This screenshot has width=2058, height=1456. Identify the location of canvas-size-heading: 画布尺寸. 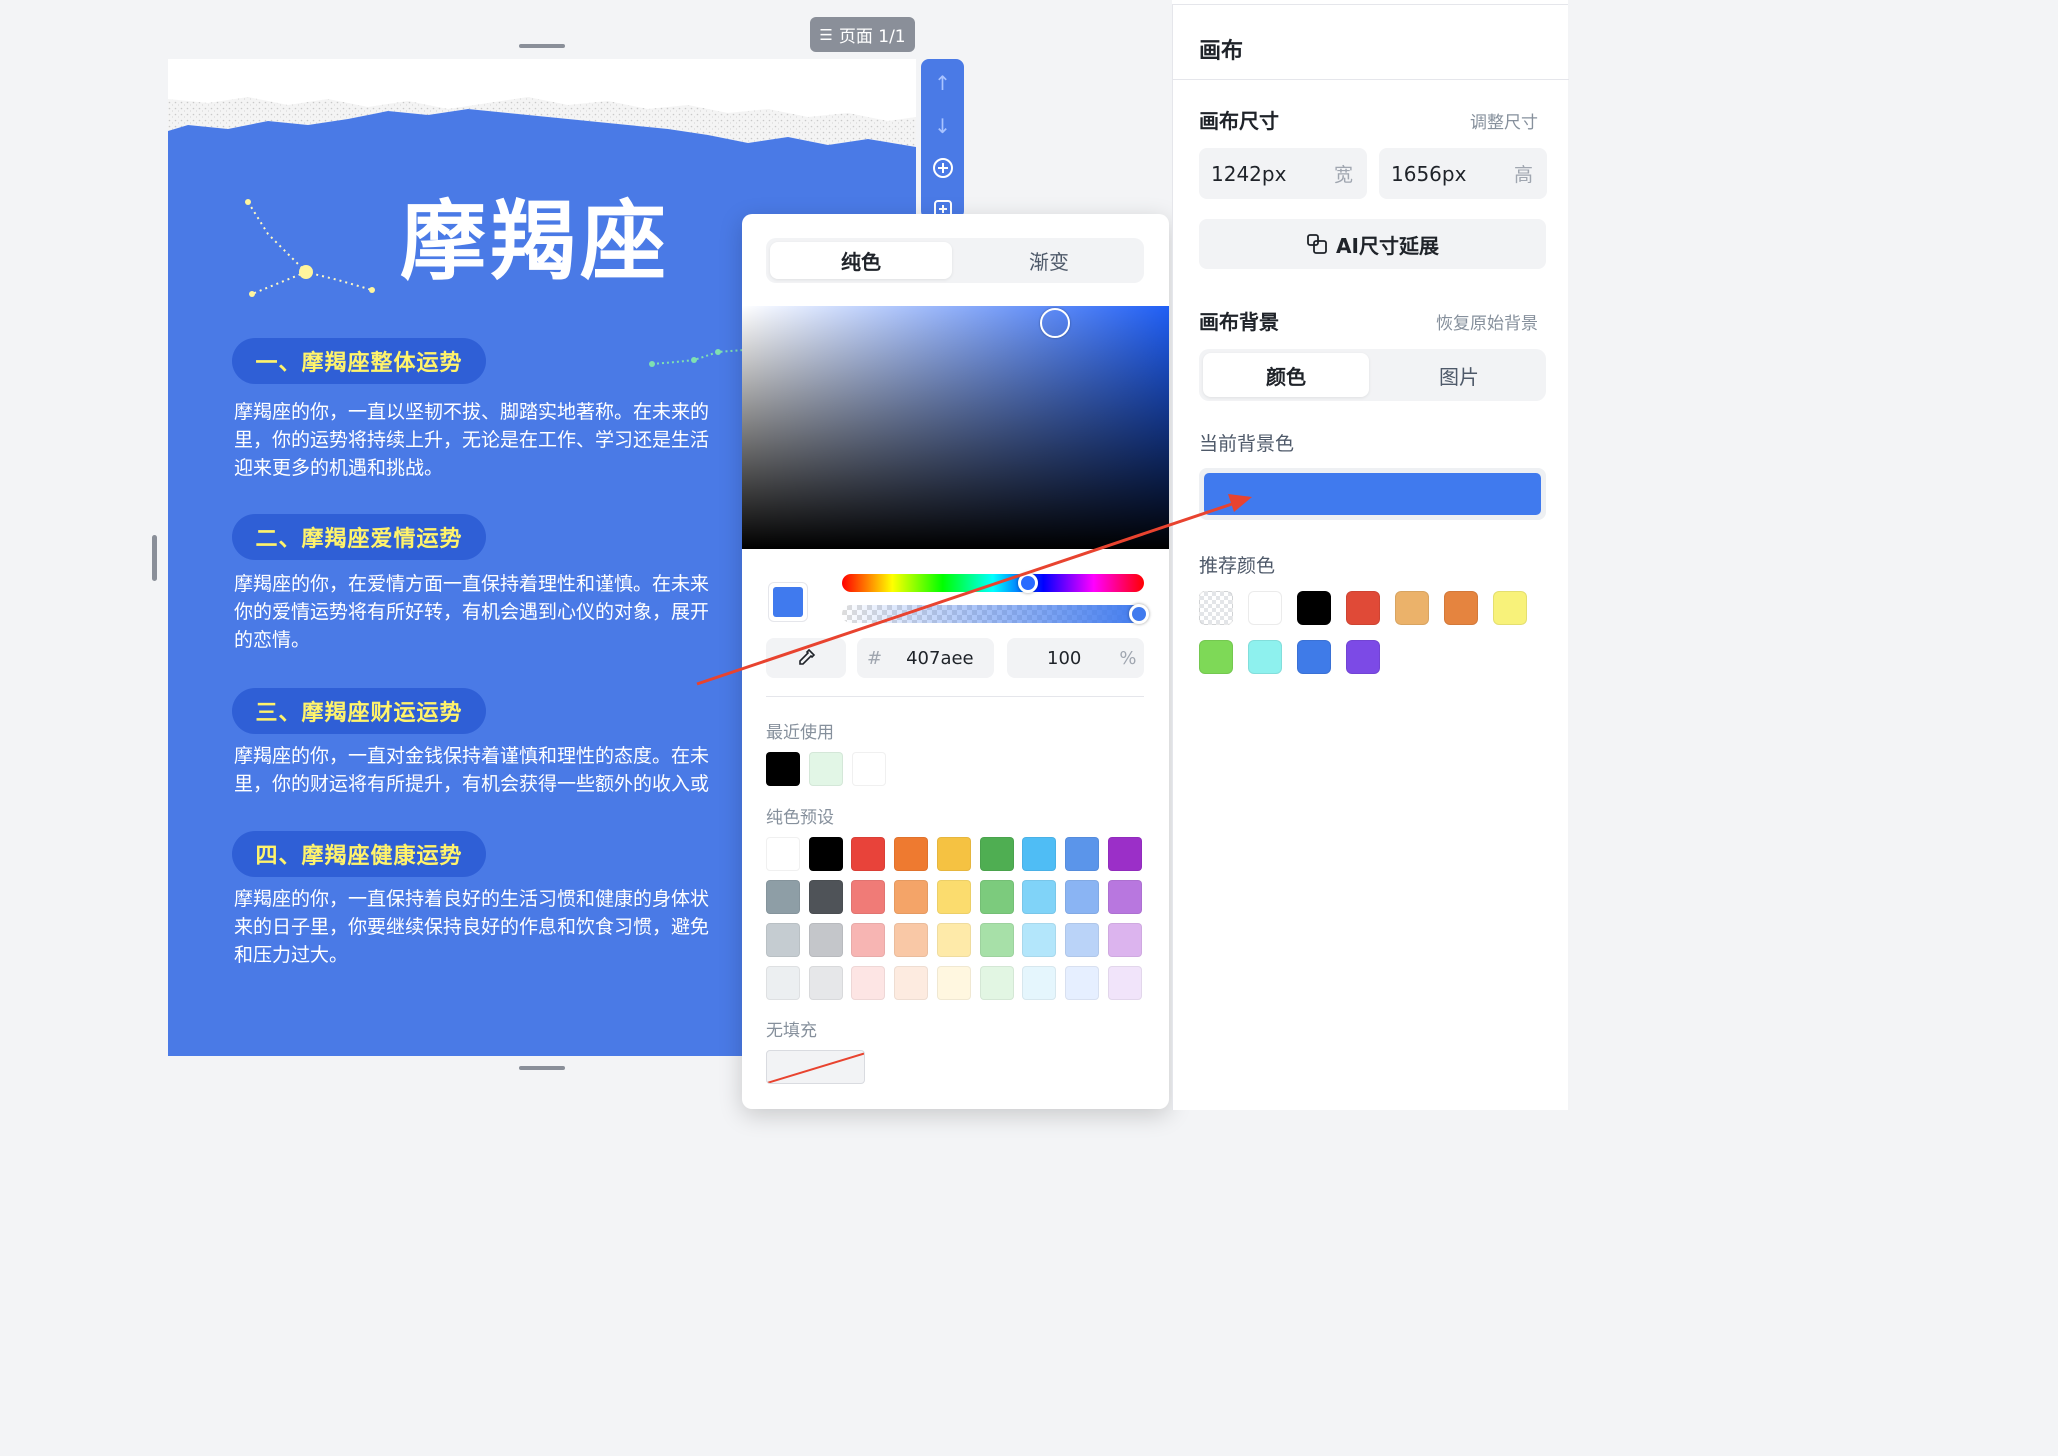
(1239, 121).